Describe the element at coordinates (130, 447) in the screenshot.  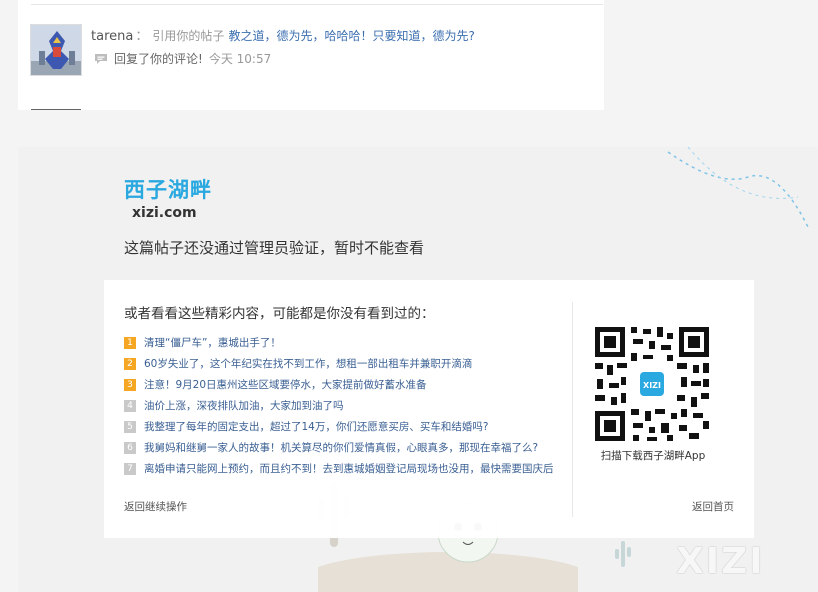
I see `rank-badge: 6` at that location.